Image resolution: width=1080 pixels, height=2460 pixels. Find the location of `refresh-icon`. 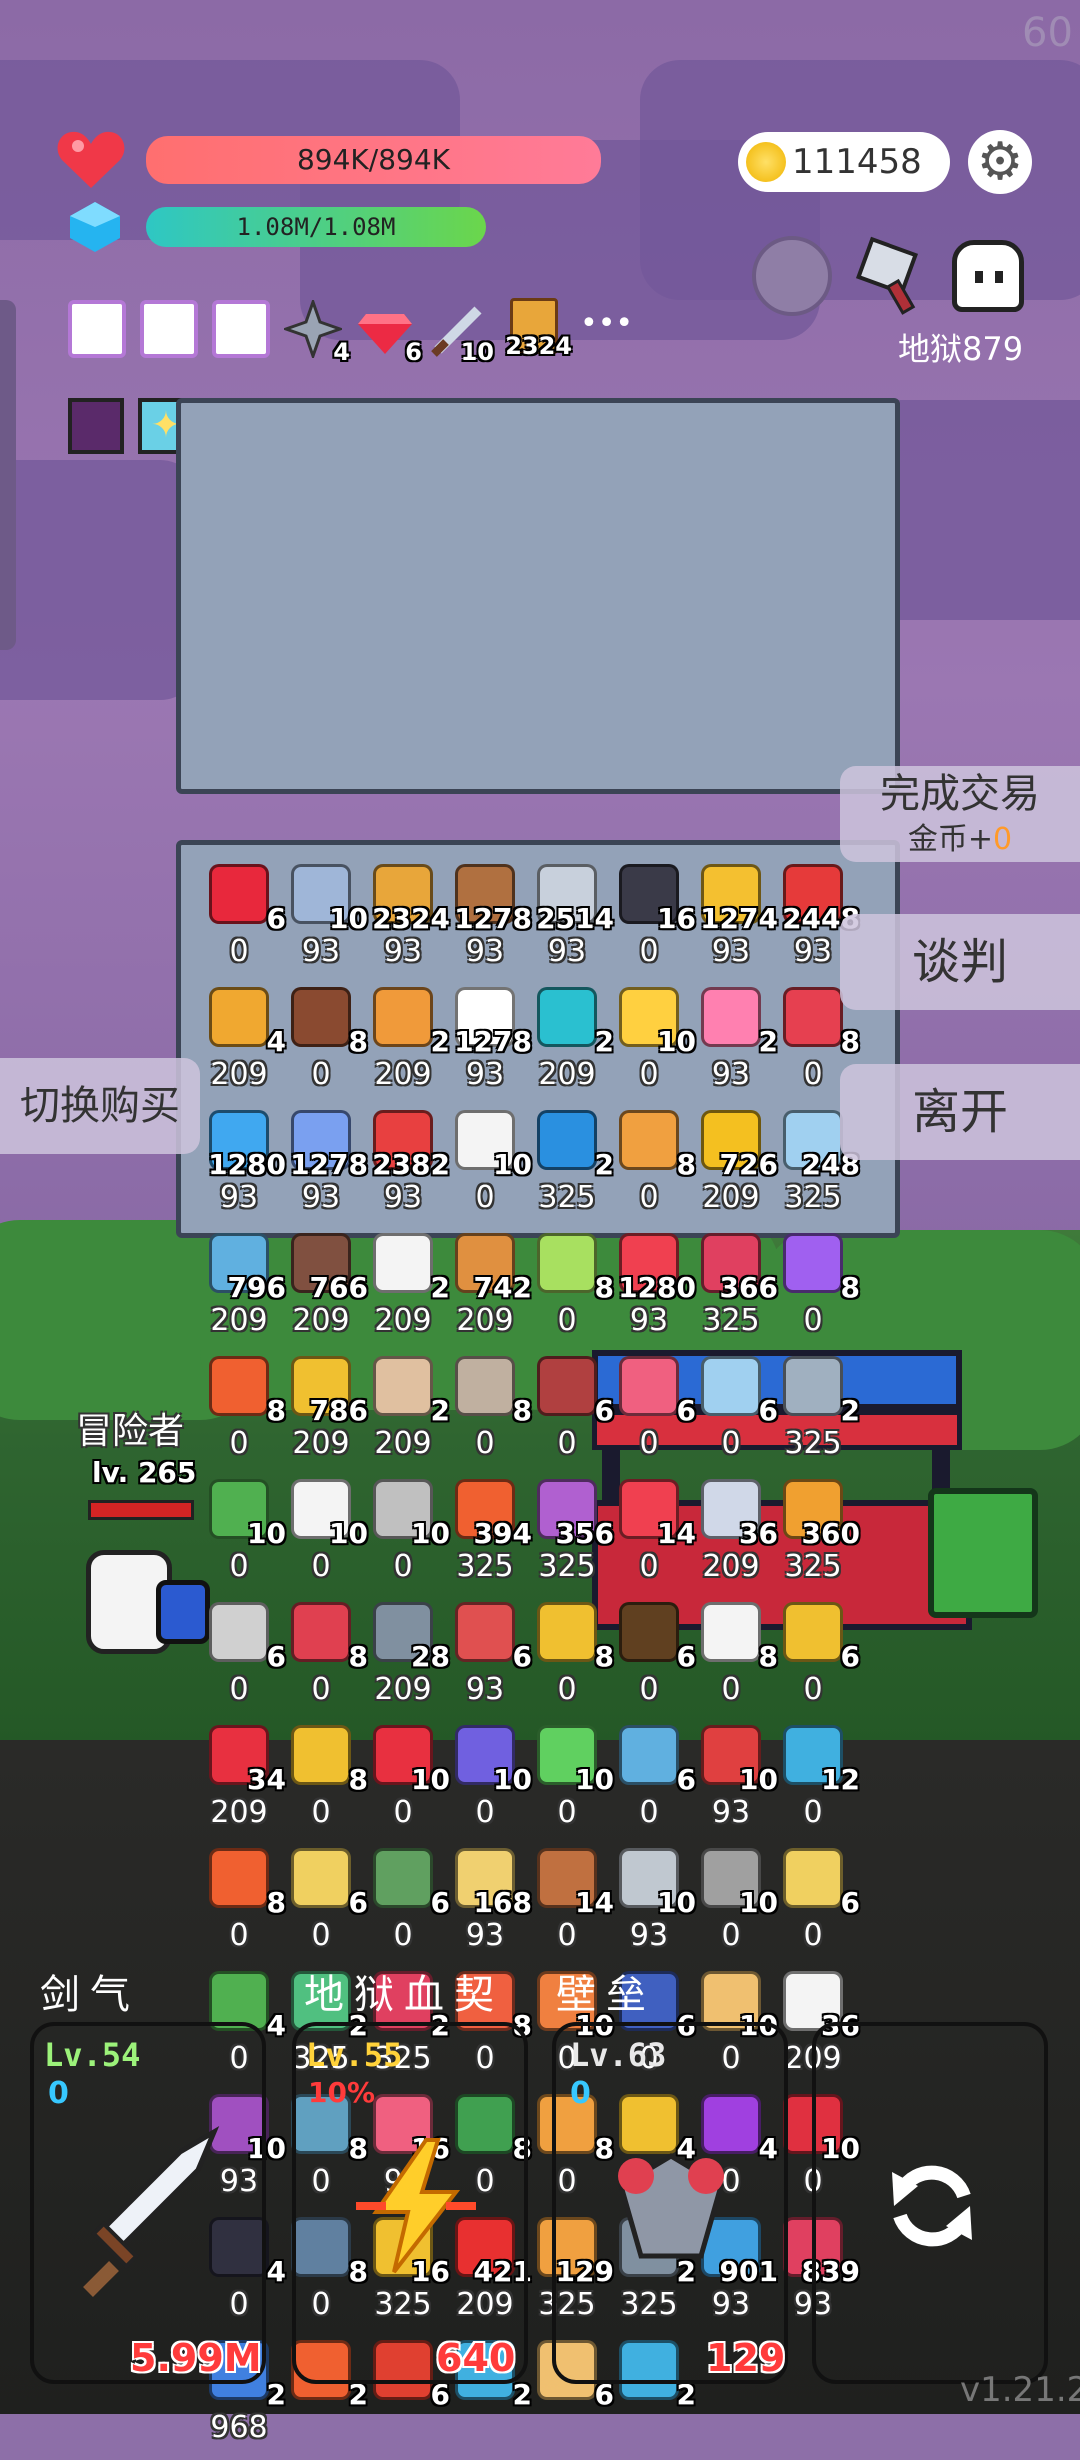

refresh-icon is located at coordinates (932, 2208).